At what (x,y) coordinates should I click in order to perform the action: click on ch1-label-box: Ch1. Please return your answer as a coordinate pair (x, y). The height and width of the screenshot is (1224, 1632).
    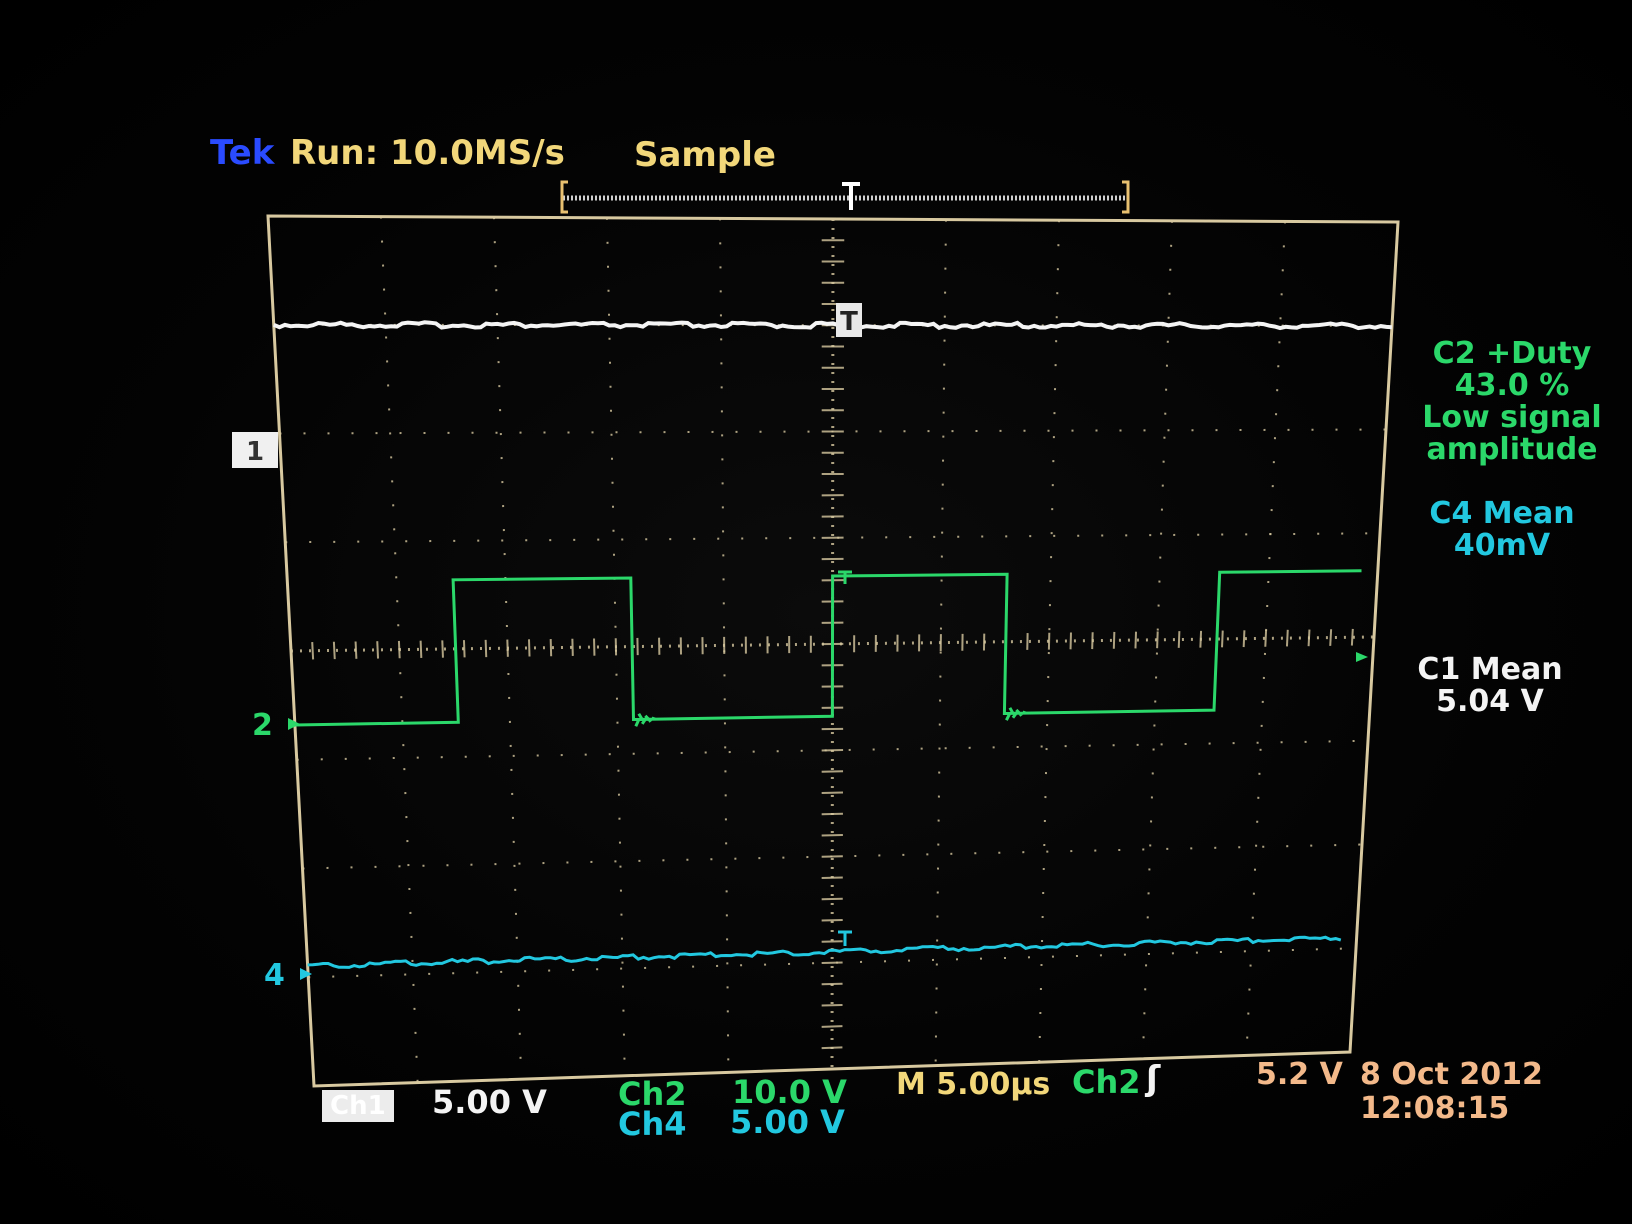
    Looking at the image, I should click on (358, 1106).